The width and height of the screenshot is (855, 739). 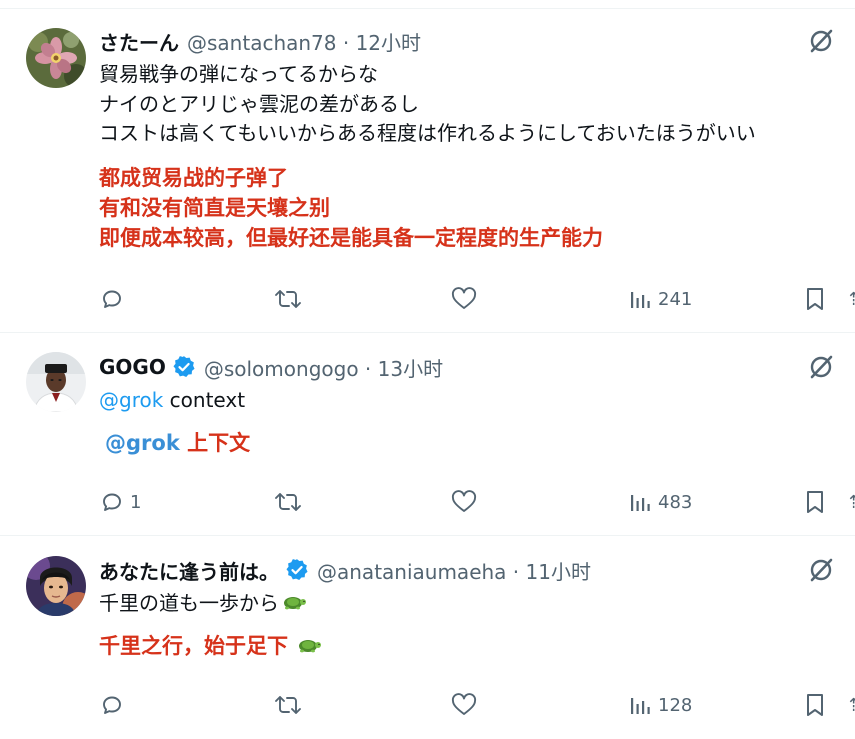 I want to click on views-count: 483, so click(x=675, y=502).